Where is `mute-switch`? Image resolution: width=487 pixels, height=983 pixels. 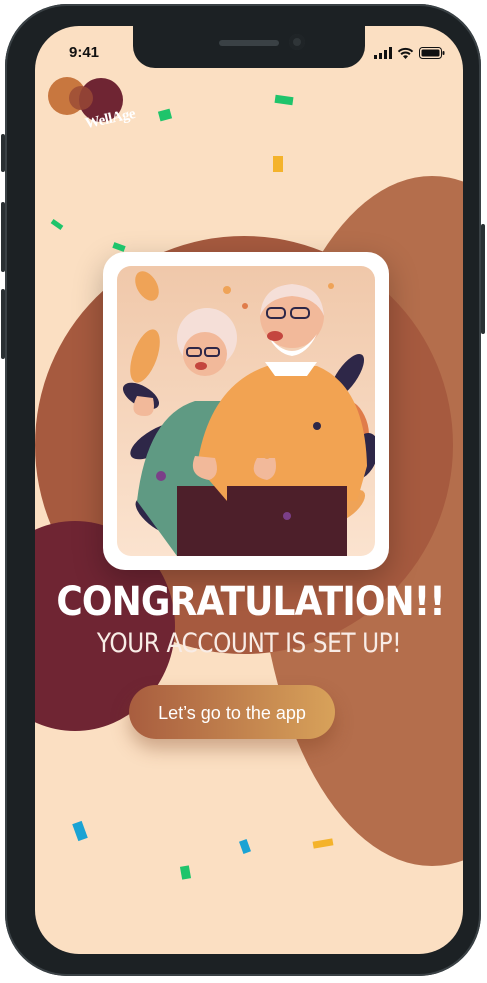
mute-switch is located at coordinates (3, 153).